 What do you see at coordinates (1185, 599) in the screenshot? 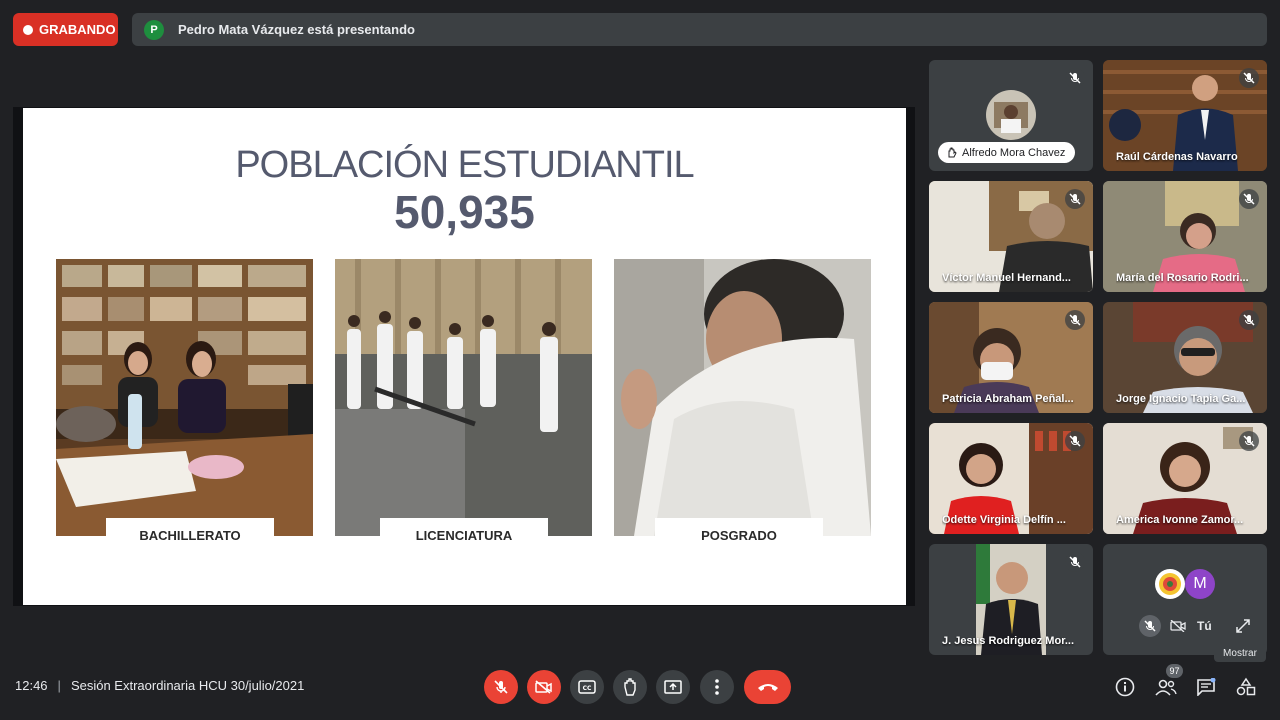
I see `self-tile: M Tú` at bounding box center [1185, 599].